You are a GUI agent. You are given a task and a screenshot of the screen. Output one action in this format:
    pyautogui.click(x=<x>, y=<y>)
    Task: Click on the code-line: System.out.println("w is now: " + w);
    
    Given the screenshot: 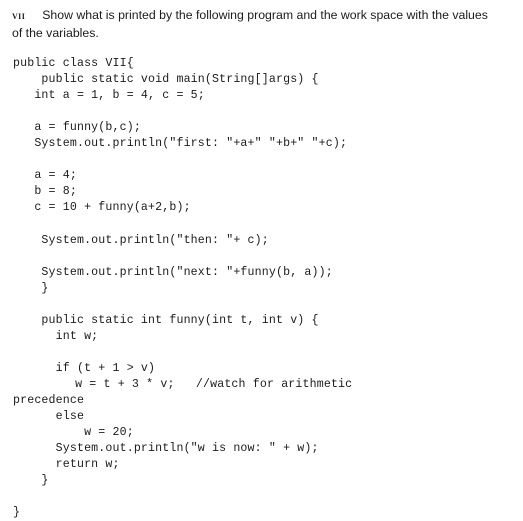 What is the action you would take?
    pyautogui.click(x=166, y=449)
    